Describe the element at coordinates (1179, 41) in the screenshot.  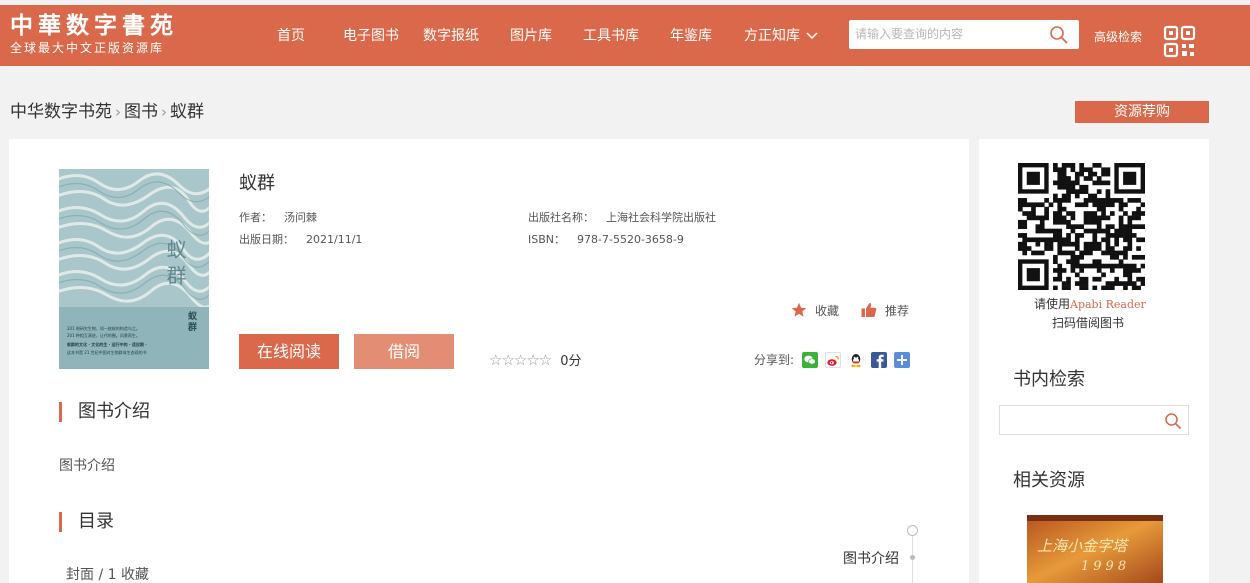
I see `qr-code-icon` at that location.